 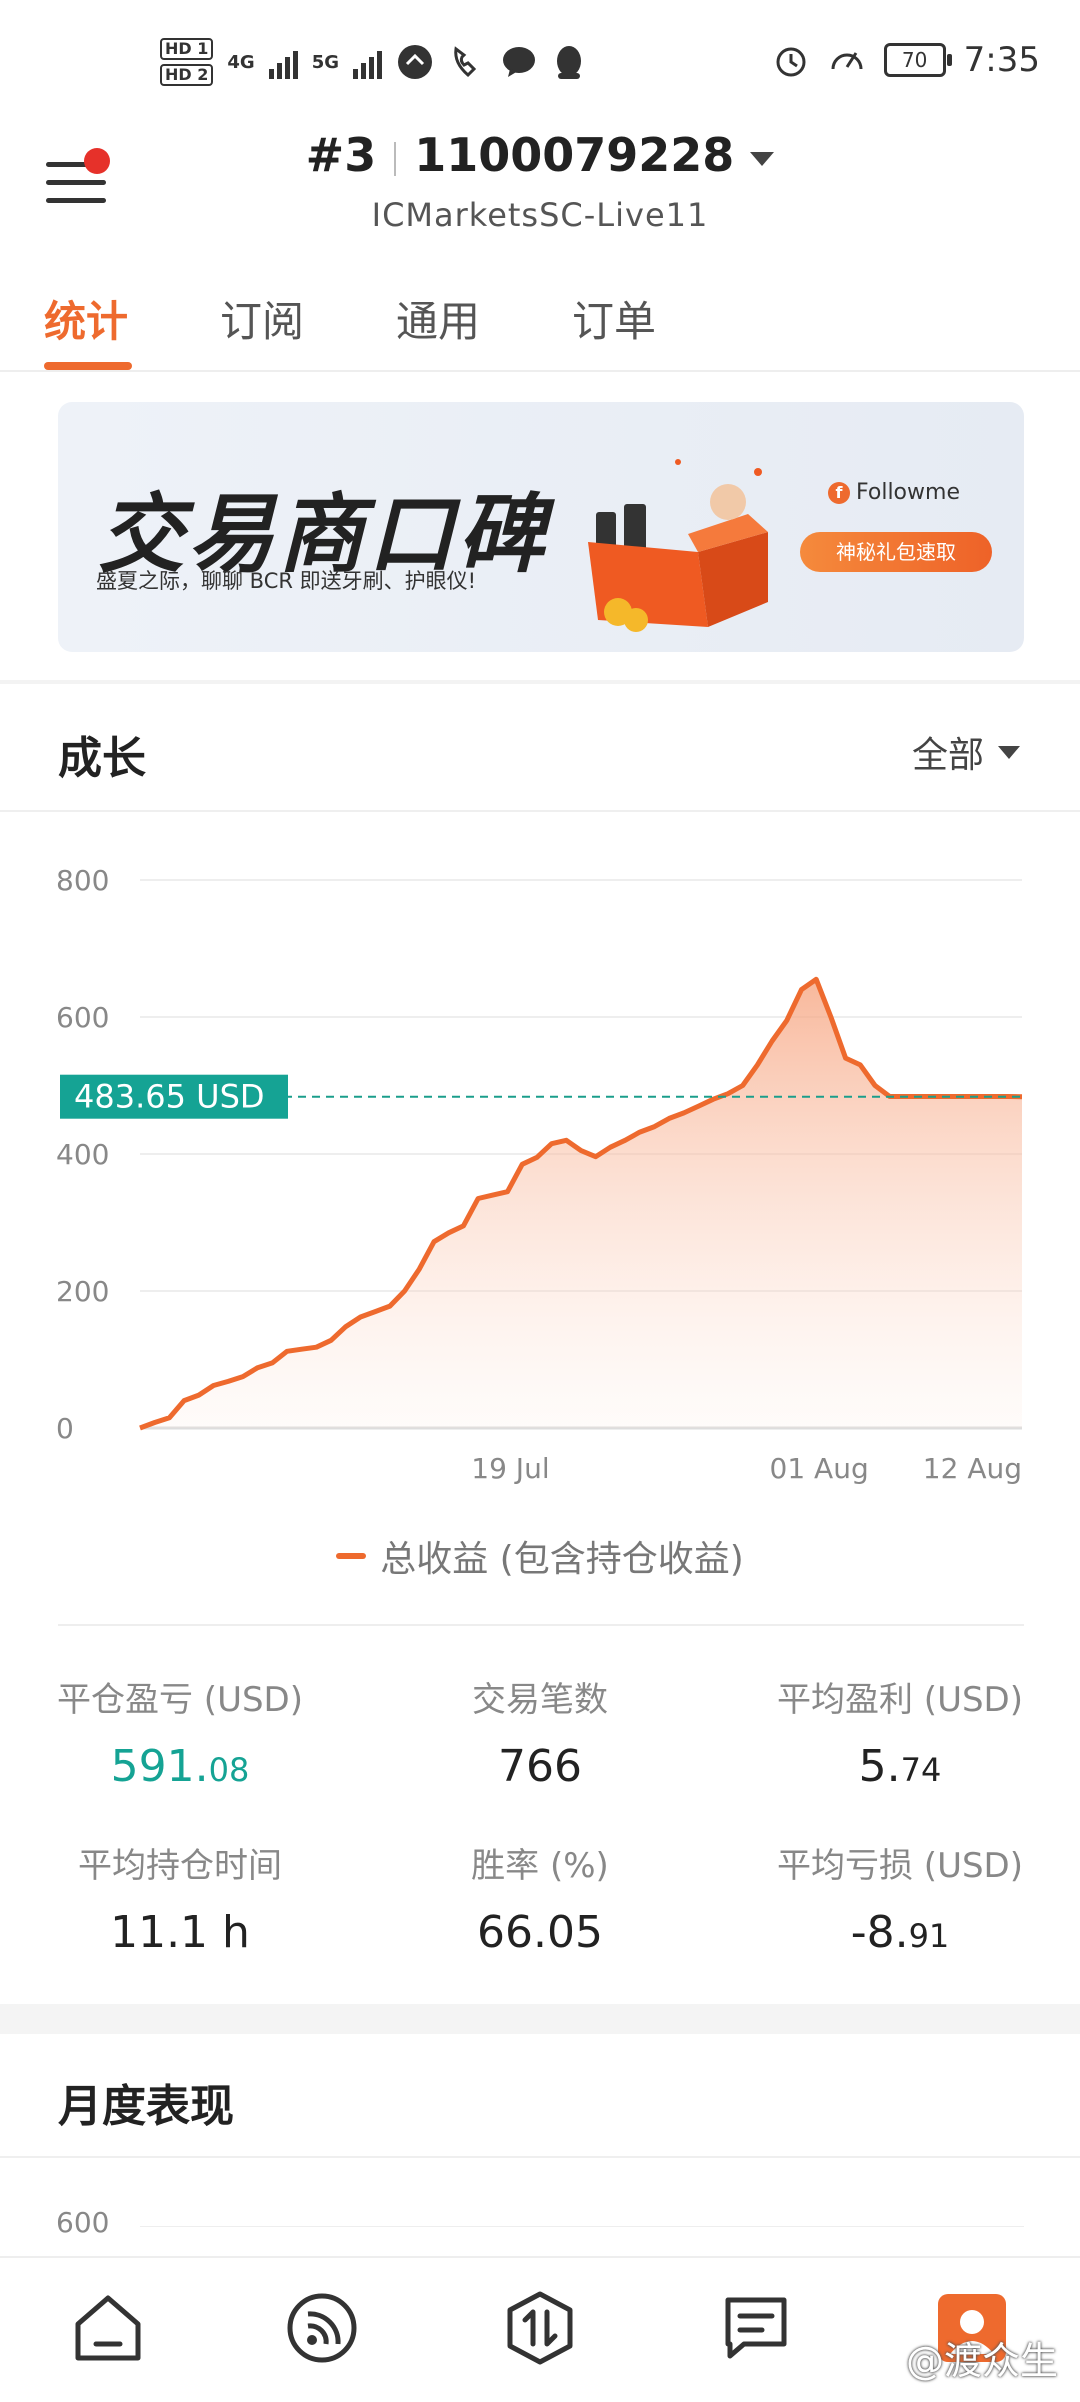 I want to click on stat-win-rate: 胜率 (%) 66.05, so click(x=540, y=1898).